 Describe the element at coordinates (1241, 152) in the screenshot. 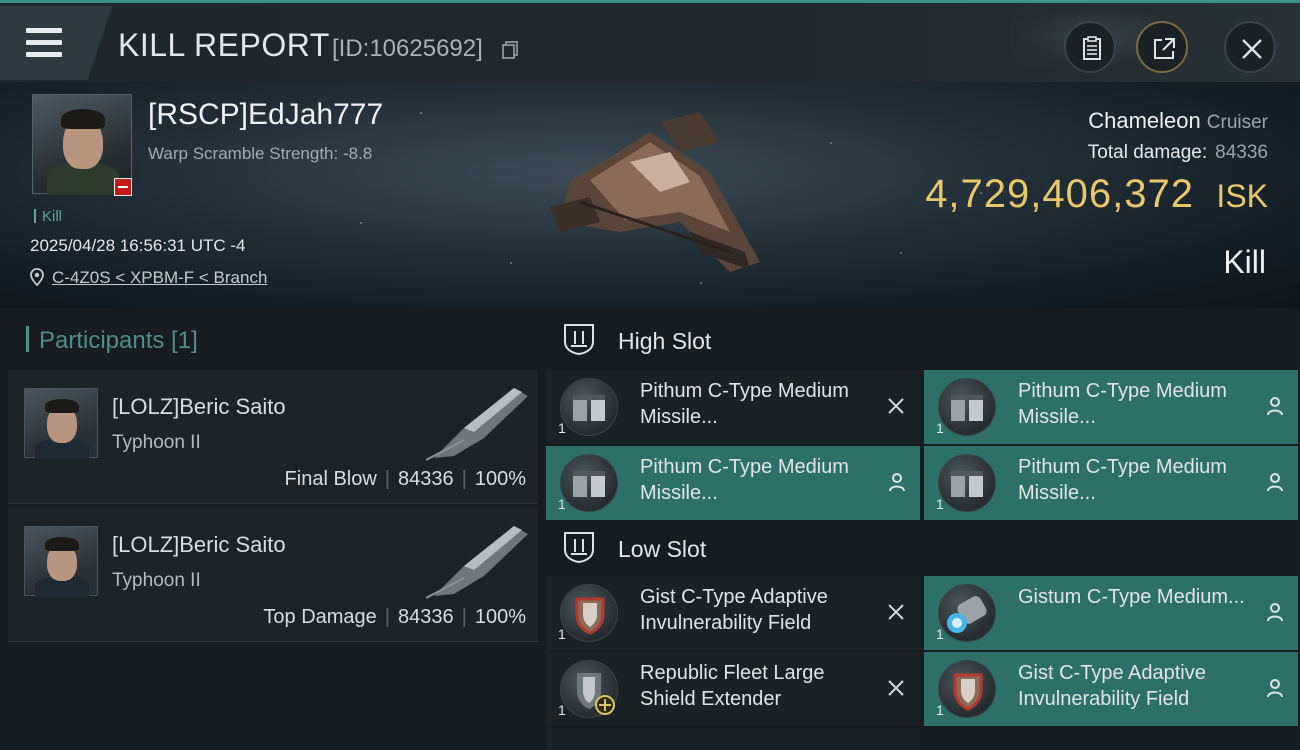

I see `total-damage-value: 84336` at that location.